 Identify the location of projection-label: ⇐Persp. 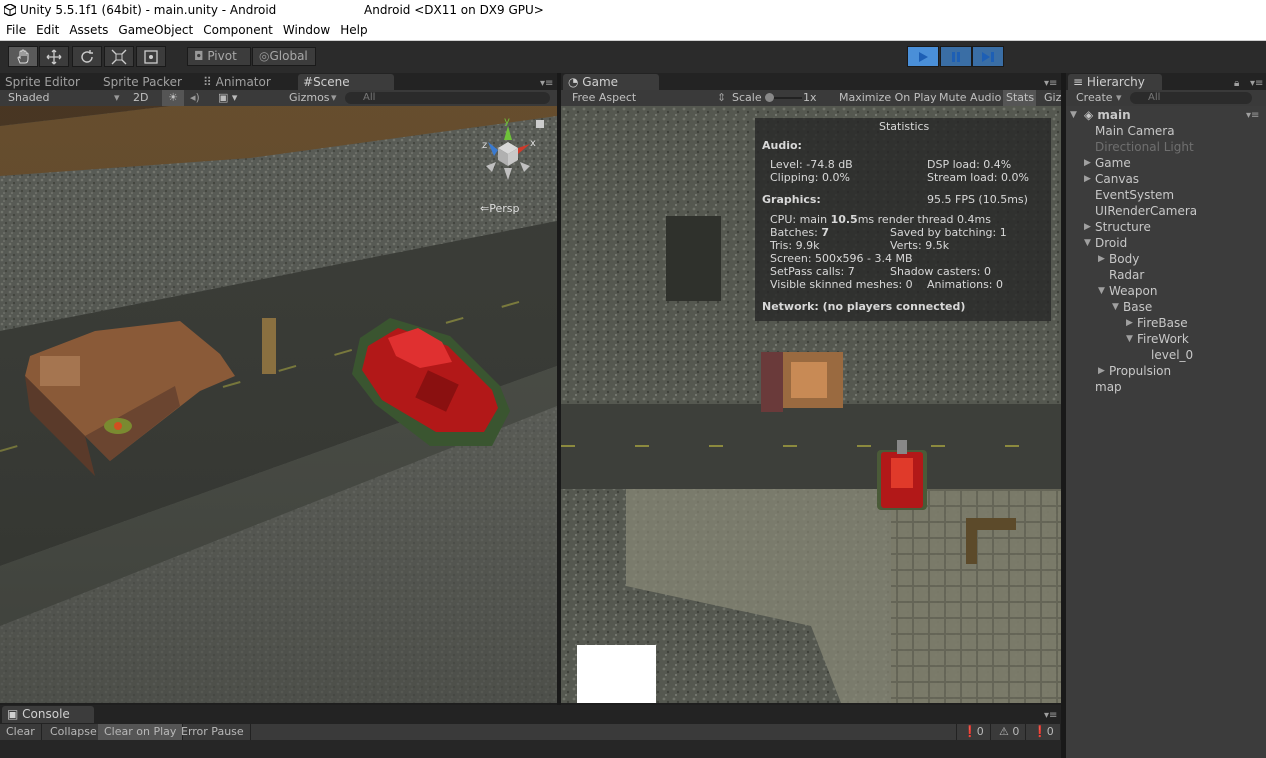
(499, 208).